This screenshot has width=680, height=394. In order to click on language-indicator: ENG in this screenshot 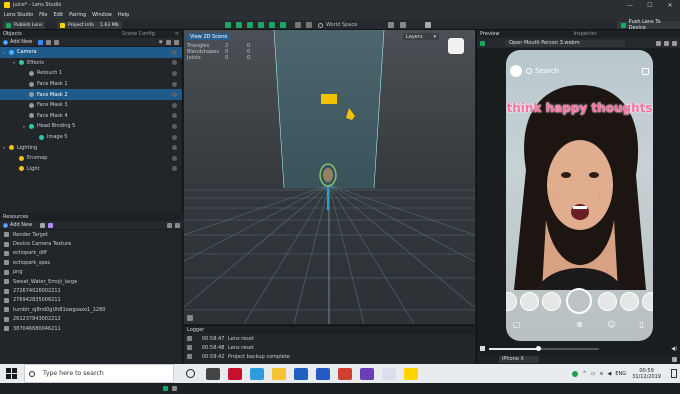, I will do `click(620, 374)`.